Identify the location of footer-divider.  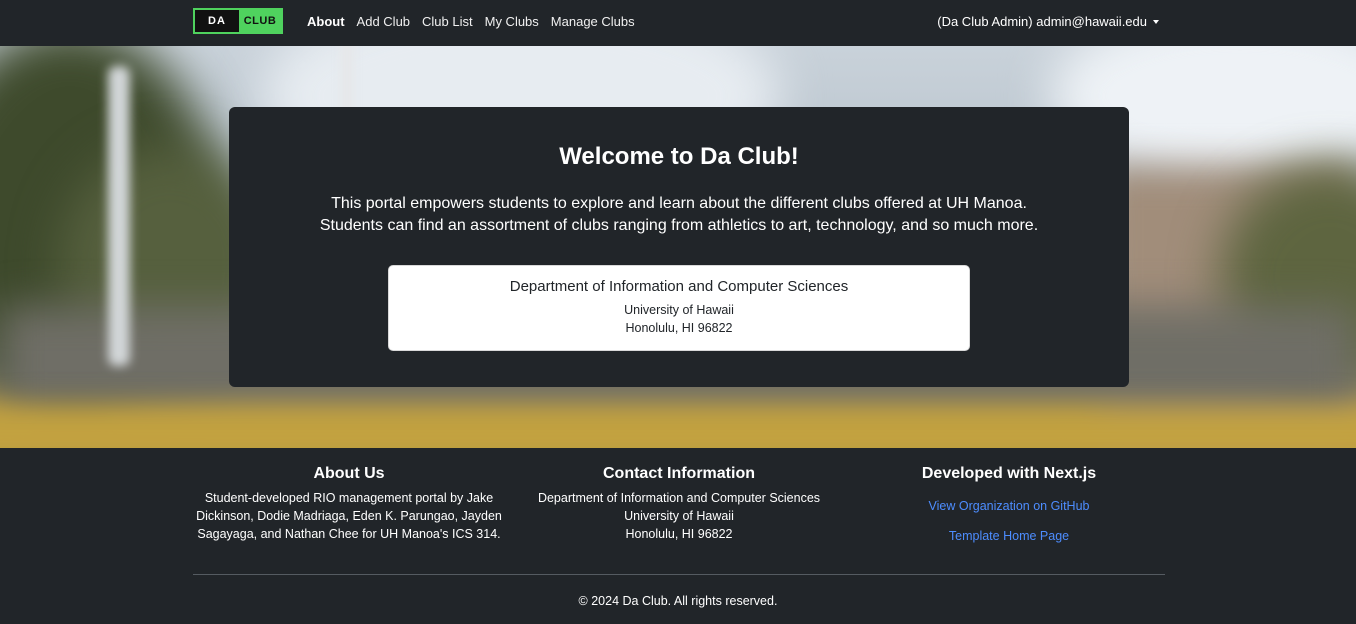
(679, 574).